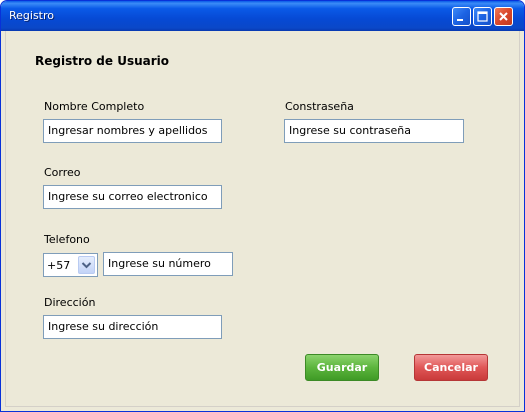 The image size is (525, 412). I want to click on close-button, so click(503, 16).